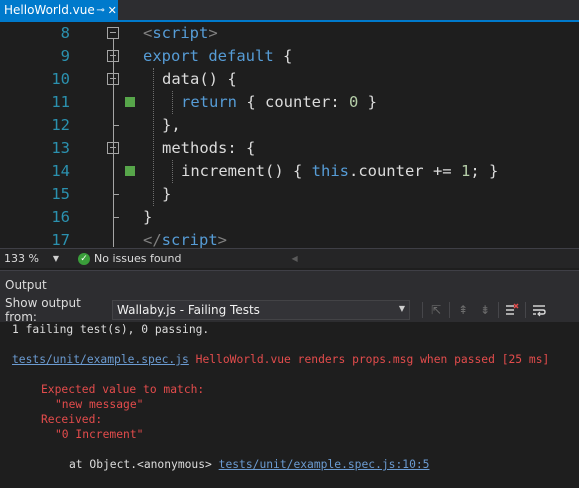 The width and height of the screenshot is (579, 488). What do you see at coordinates (209, 102) in the screenshot?
I see `code-token: return` at bounding box center [209, 102].